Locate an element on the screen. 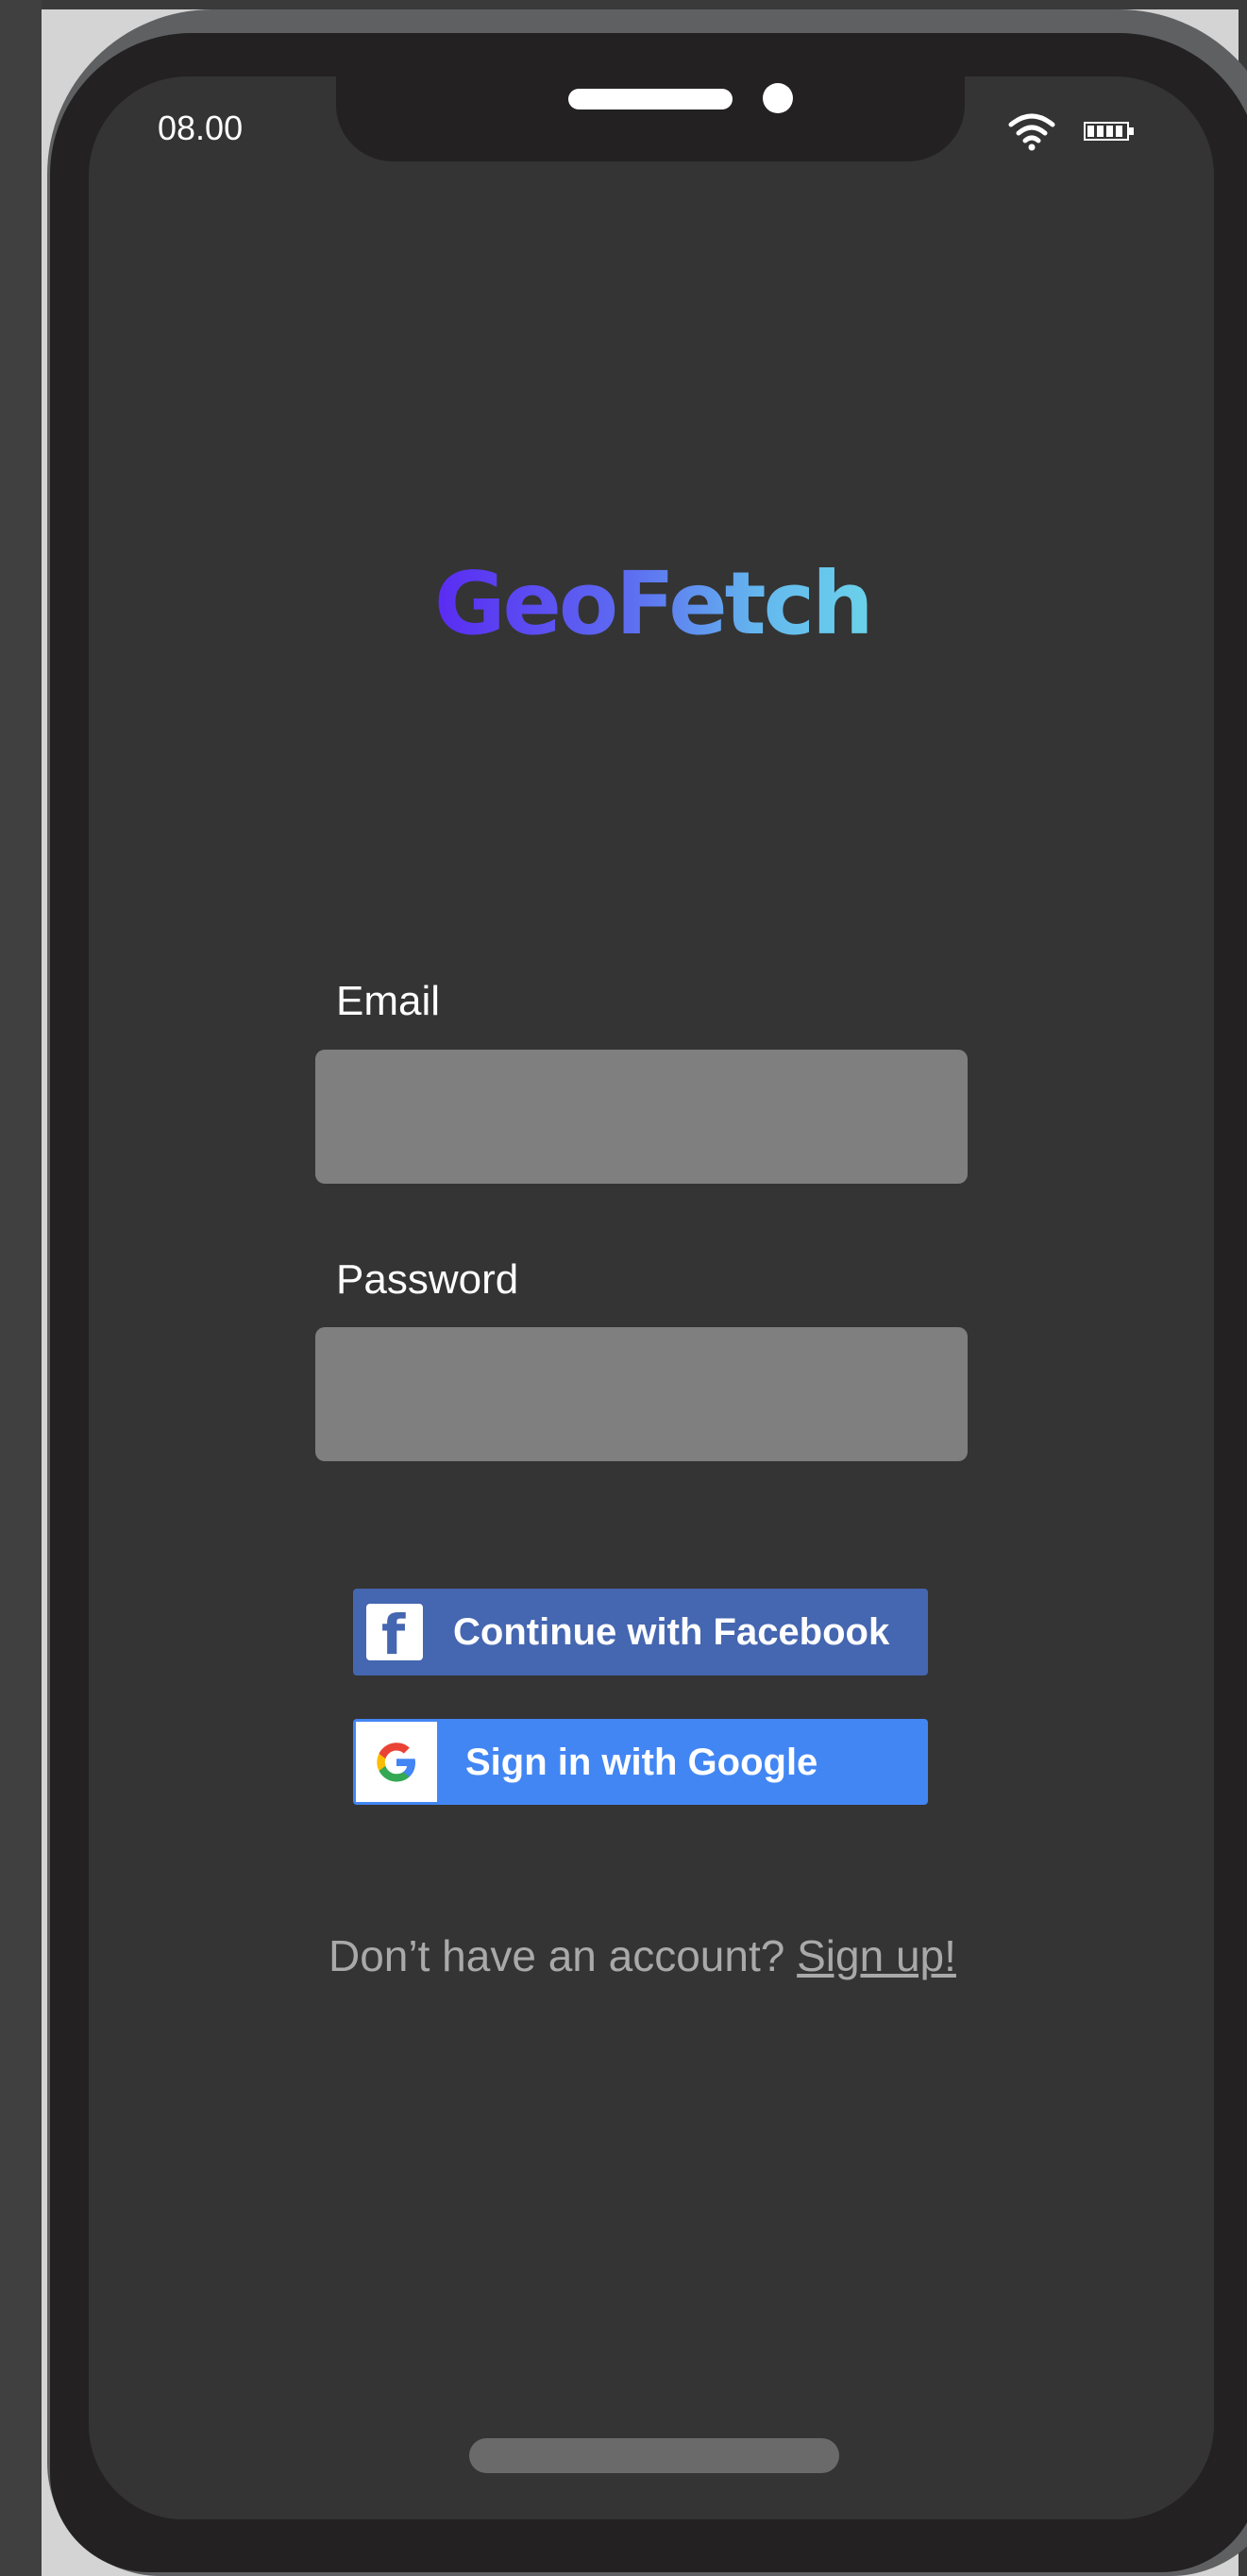  speaker-grille is located at coordinates (650, 99).